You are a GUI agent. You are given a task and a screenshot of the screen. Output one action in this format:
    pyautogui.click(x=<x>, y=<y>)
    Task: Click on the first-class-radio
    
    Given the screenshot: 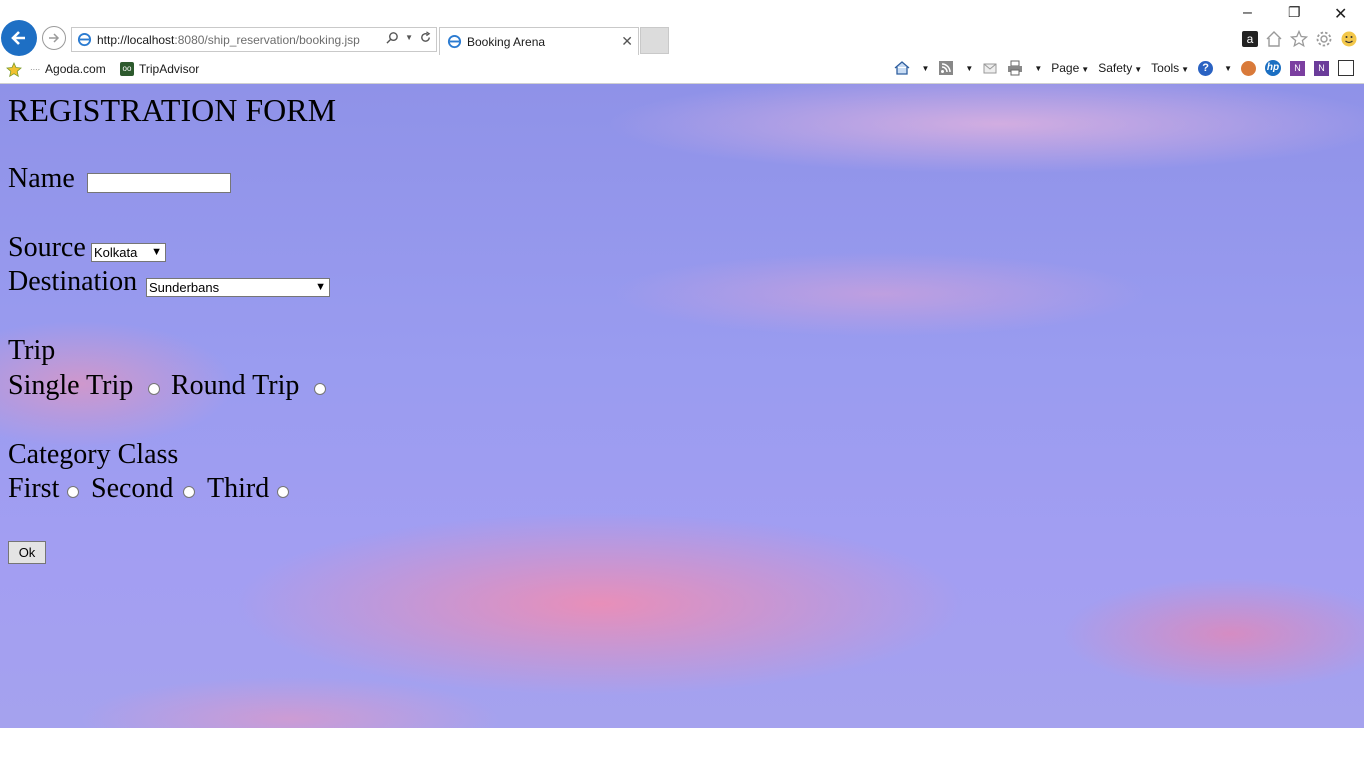 What is the action you would take?
    pyautogui.click(x=73, y=492)
    